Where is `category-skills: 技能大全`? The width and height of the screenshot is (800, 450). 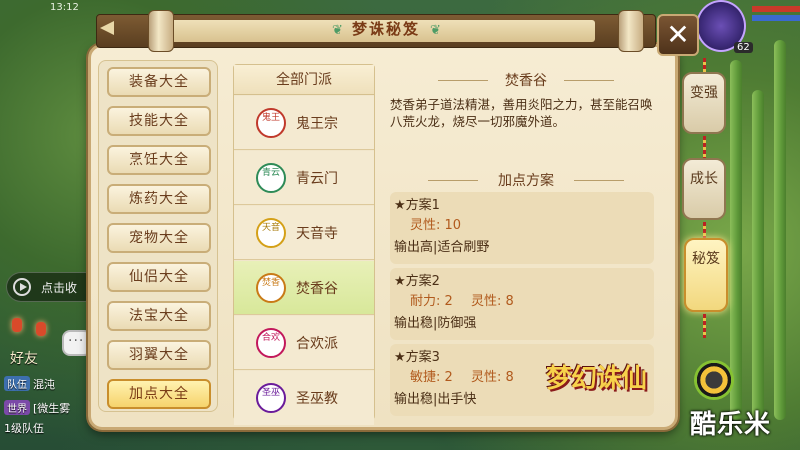
category-skills: 技能大全 is located at coordinates (159, 121).